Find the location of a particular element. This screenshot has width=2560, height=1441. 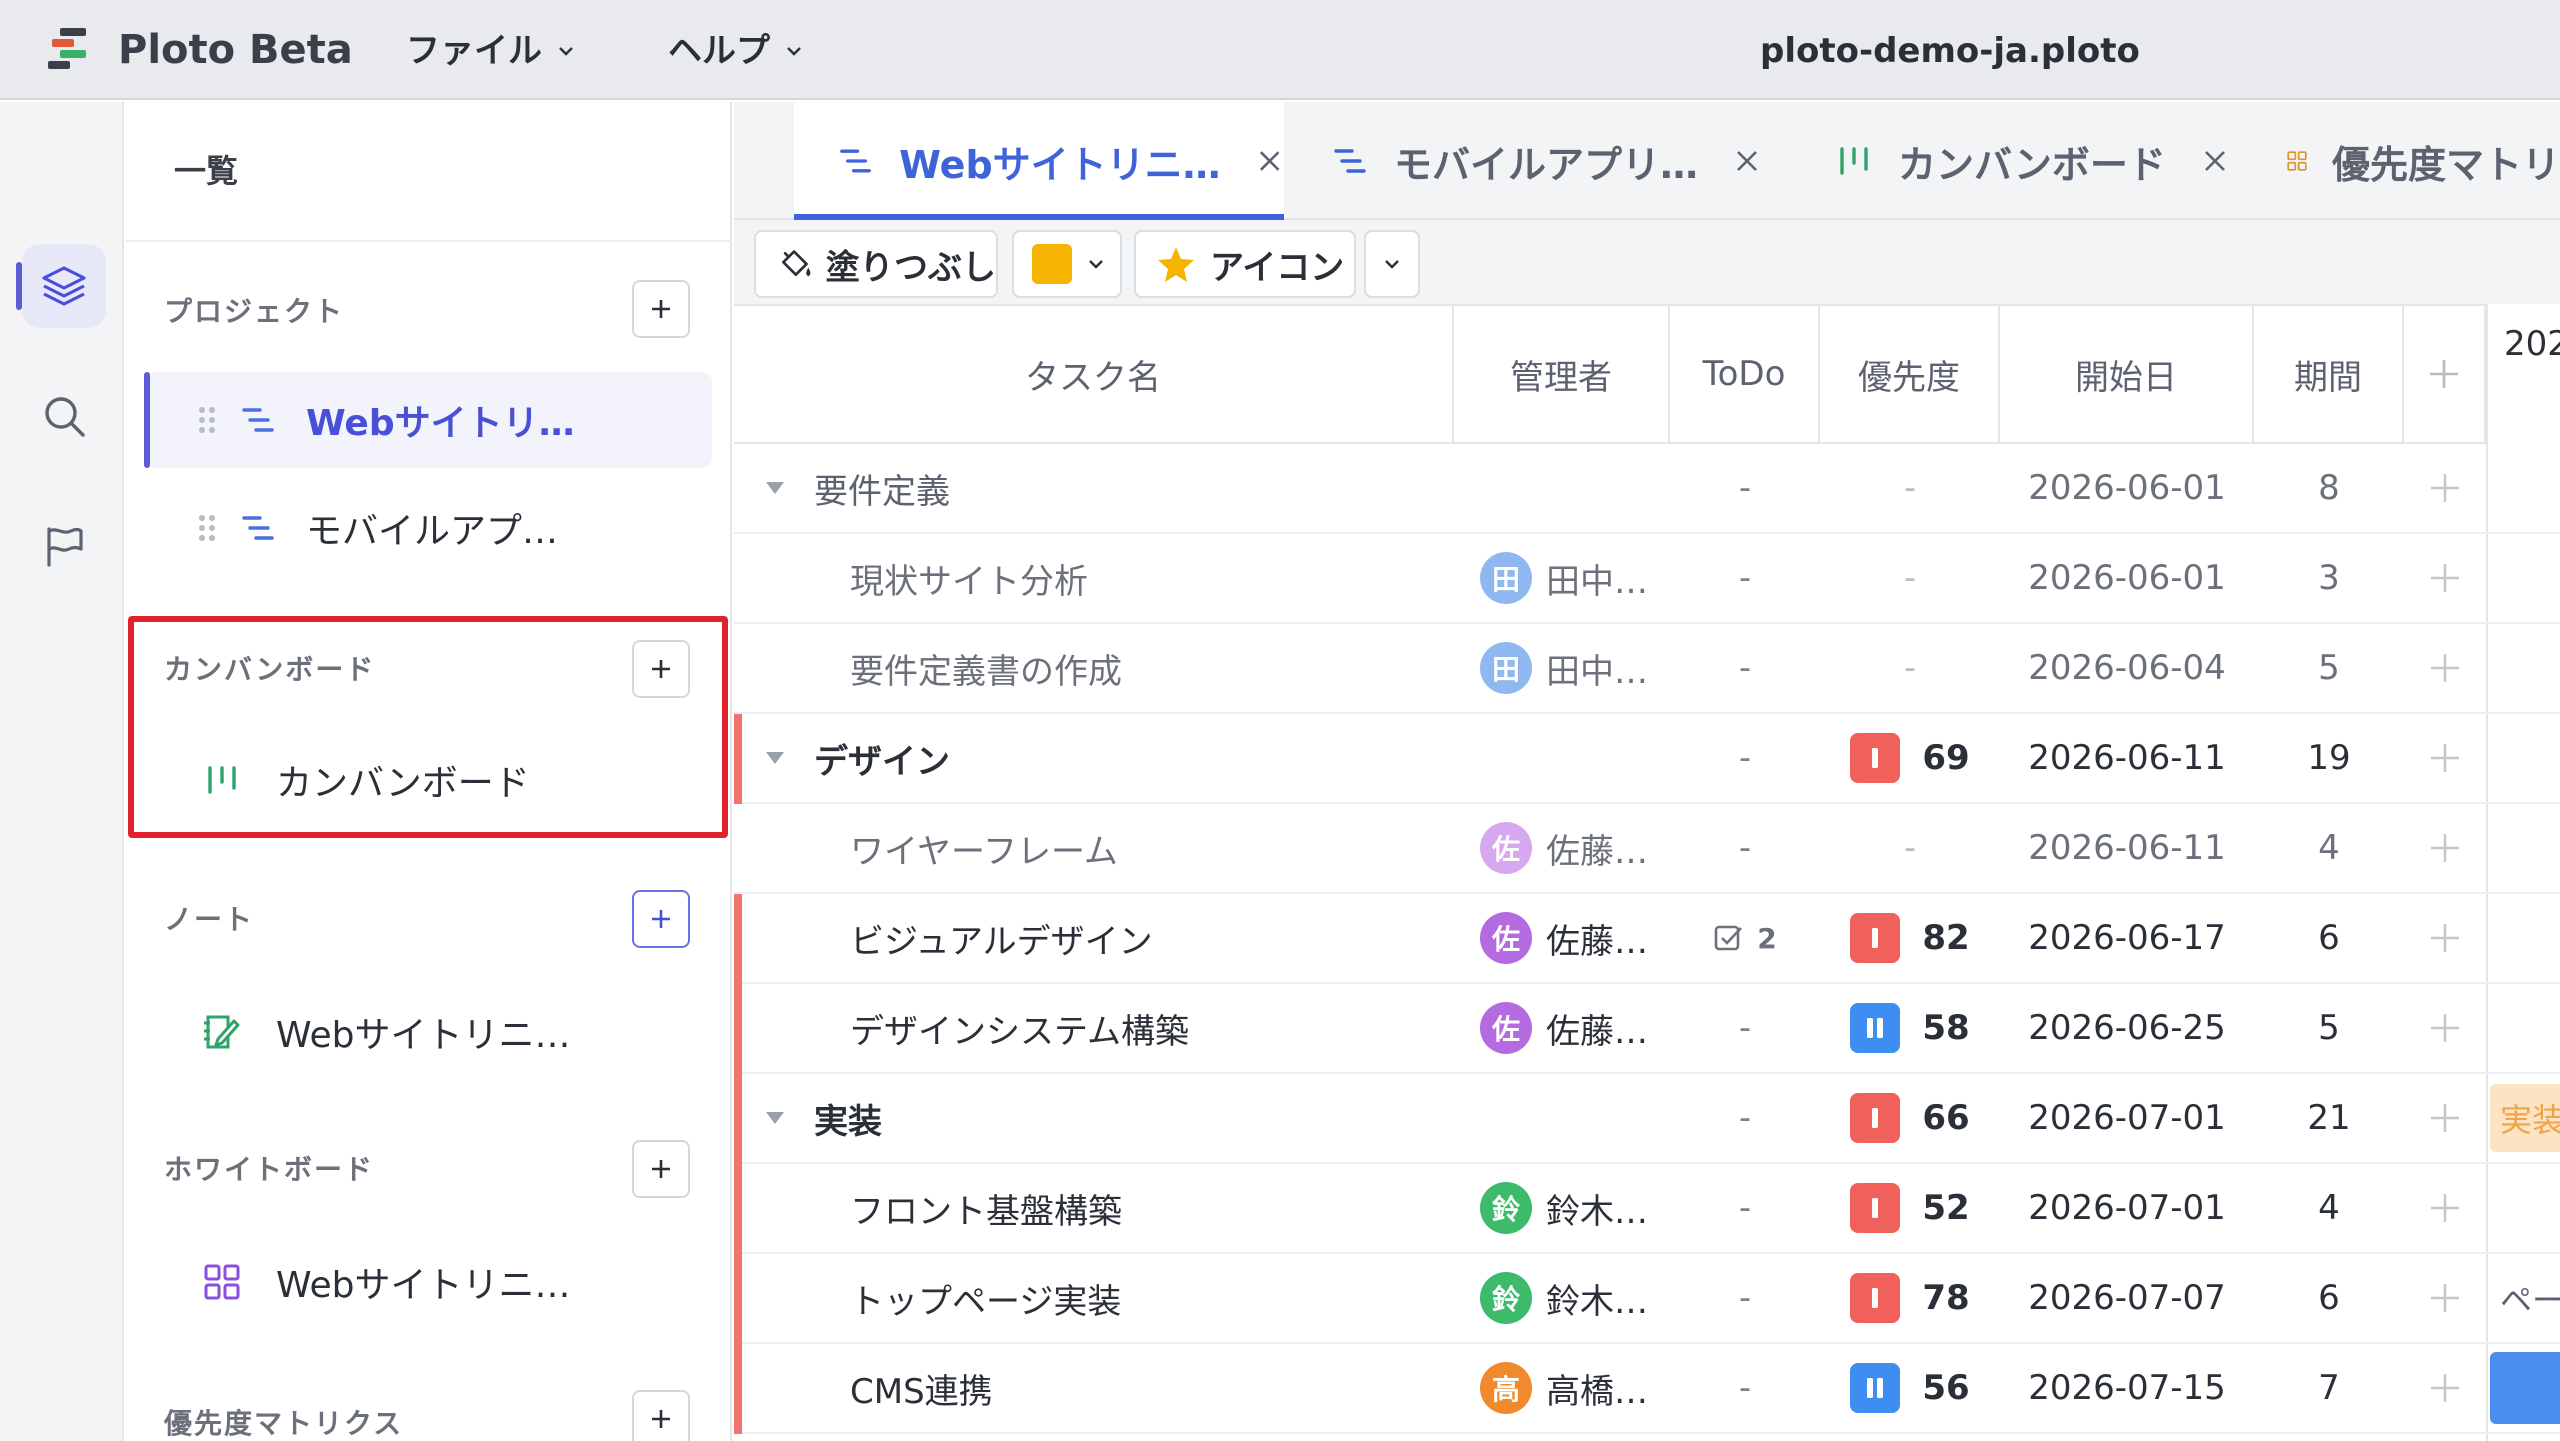

column-header-todo: ToDo is located at coordinates (1745, 374).